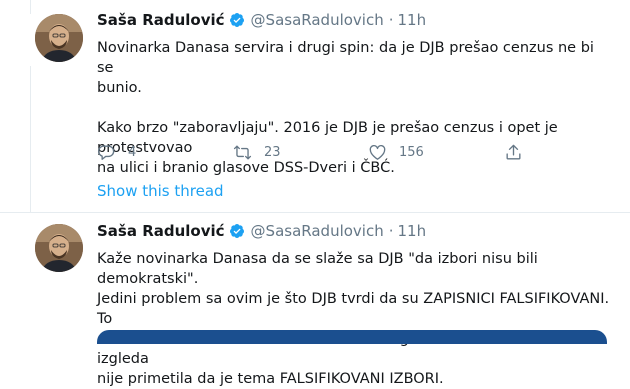  What do you see at coordinates (132, 152) in the screenshot?
I see `reply-count: 4` at bounding box center [132, 152].